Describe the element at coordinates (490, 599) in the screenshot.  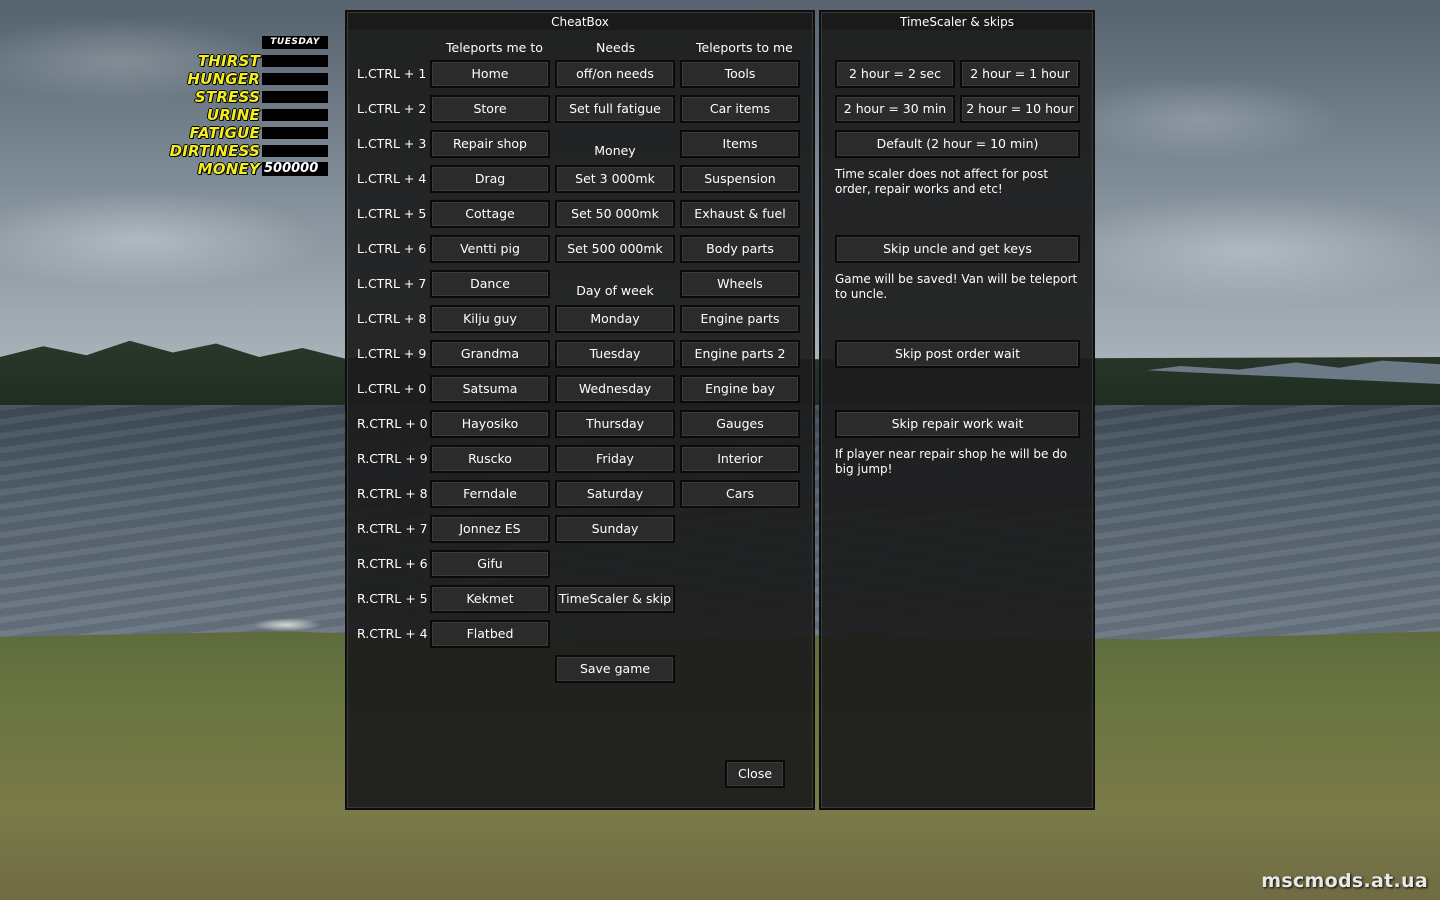
I see `teleport-me-to-button: Kekmet` at that location.